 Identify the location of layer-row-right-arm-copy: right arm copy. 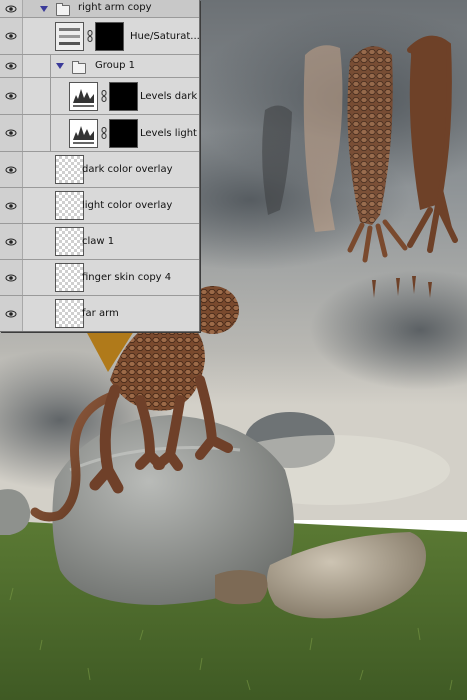
(99, 9).